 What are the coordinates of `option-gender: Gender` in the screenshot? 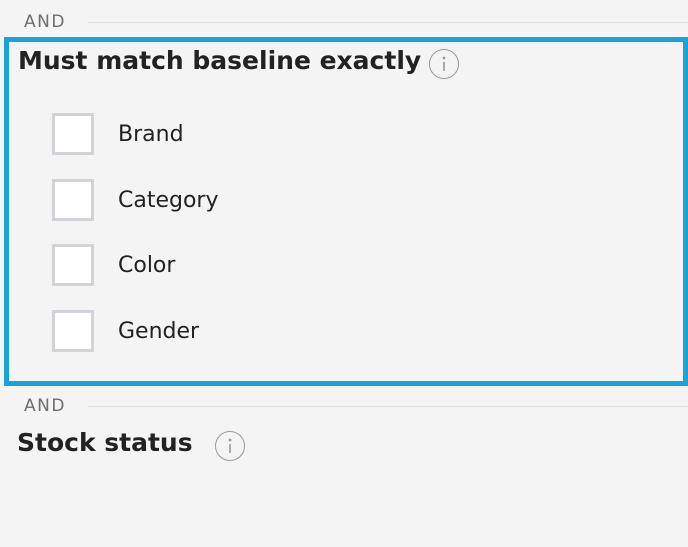 It's located at (125, 331).